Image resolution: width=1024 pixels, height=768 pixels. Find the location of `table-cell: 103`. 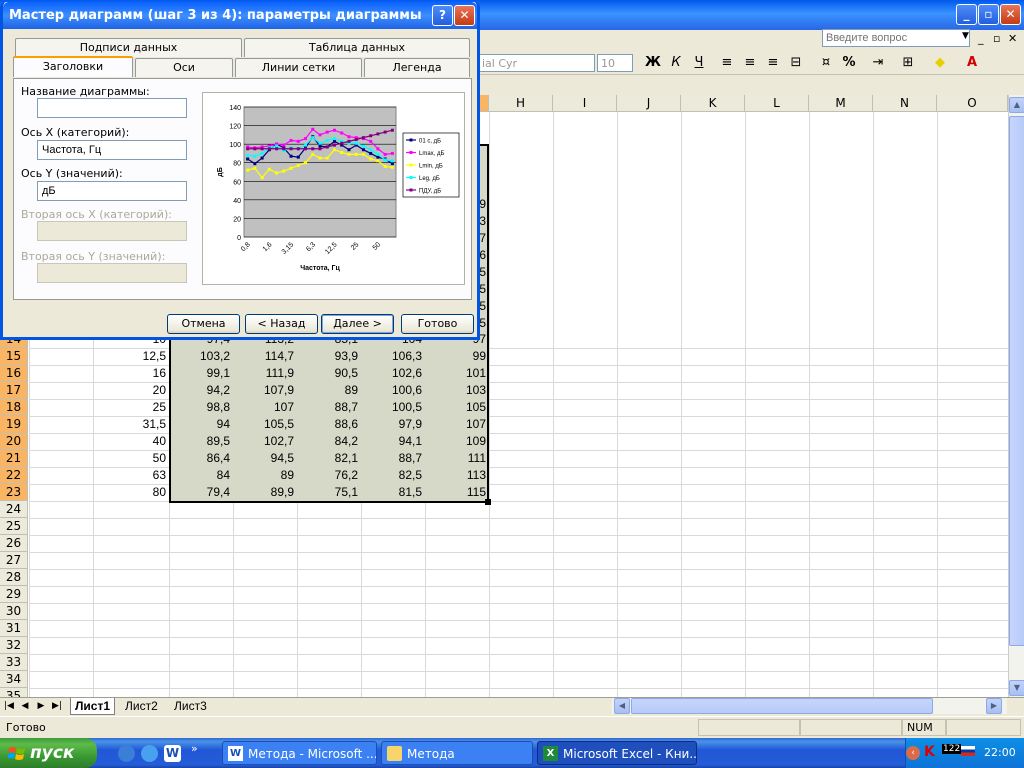

table-cell: 103 is located at coordinates (457, 390).